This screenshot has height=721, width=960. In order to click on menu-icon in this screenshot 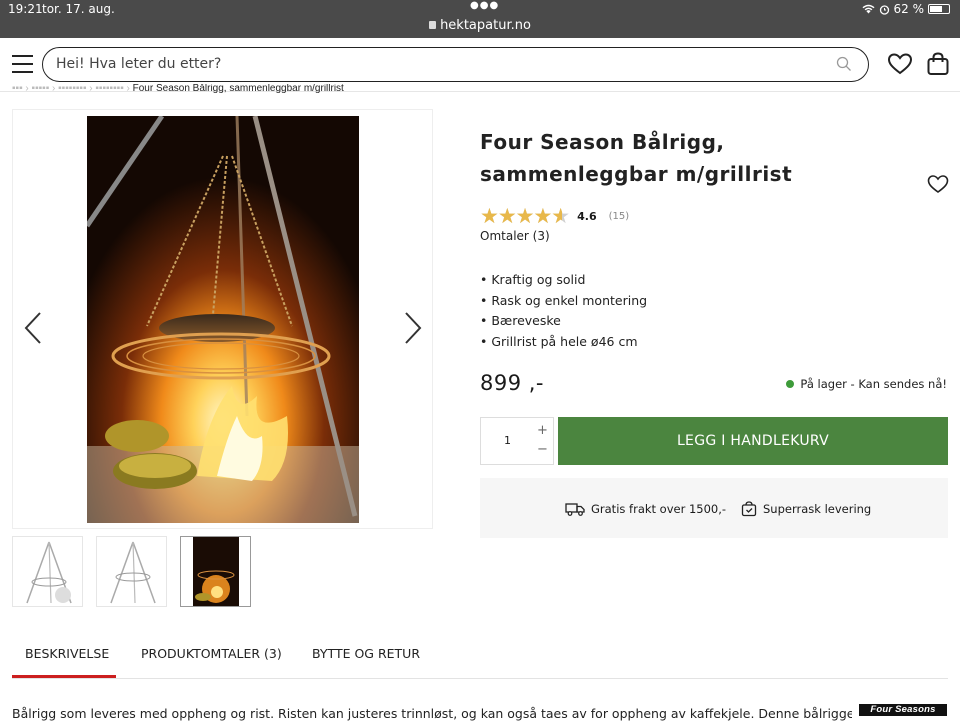, I will do `click(22, 64)`.